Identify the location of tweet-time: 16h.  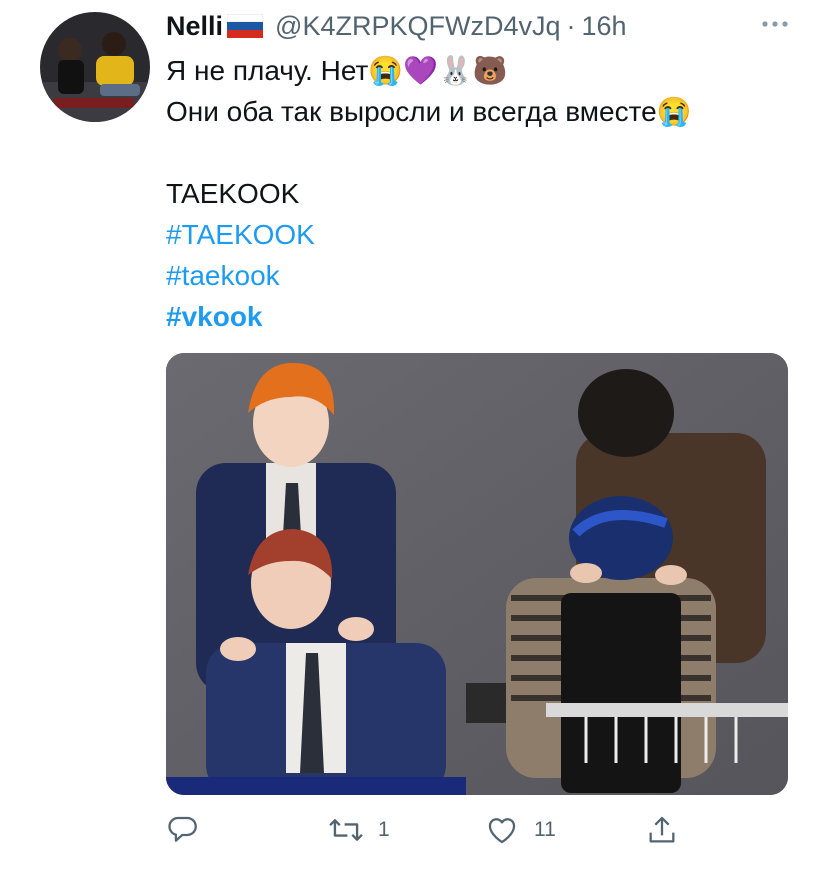
(603, 26).